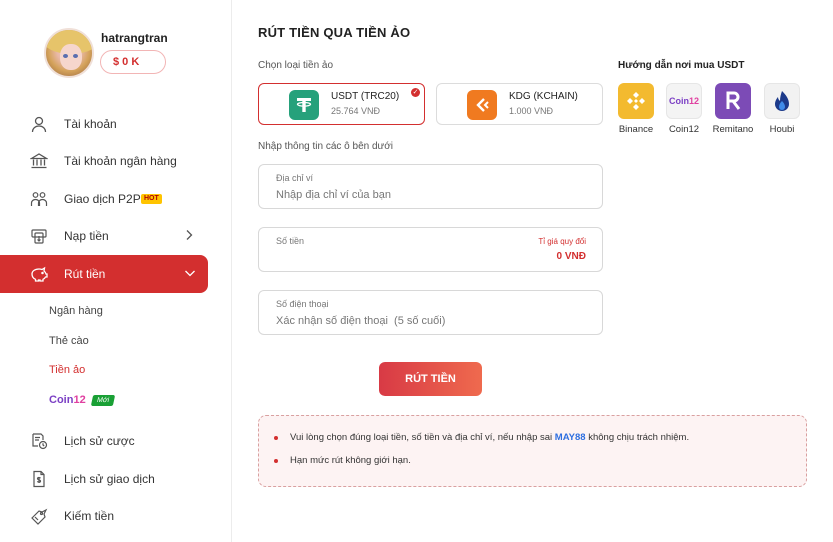 This screenshot has width=833, height=542. Describe the element at coordinates (39, 161) in the screenshot. I see `bank-icon` at that location.